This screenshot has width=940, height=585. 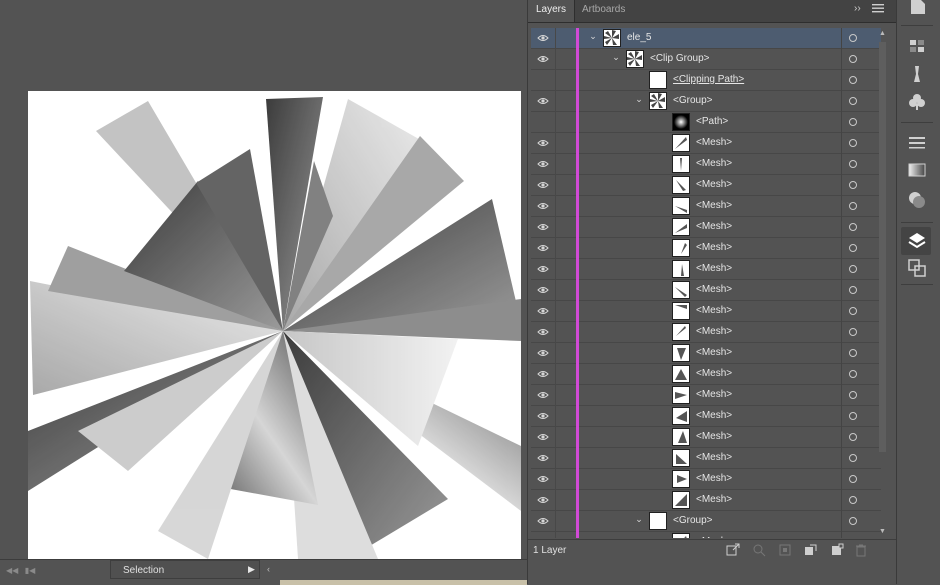 What do you see at coordinates (857, 8) in the screenshot?
I see `collapse-panel-icon: ››` at bounding box center [857, 8].